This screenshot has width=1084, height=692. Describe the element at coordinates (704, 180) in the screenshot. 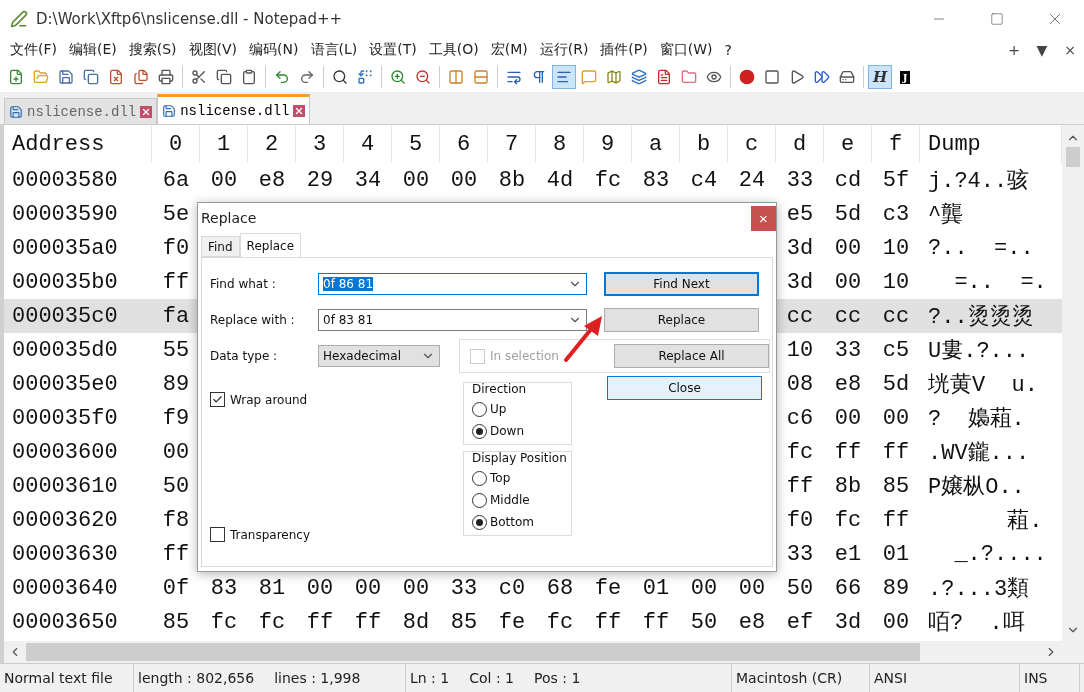

I see `hex-cell-text: c4` at that location.